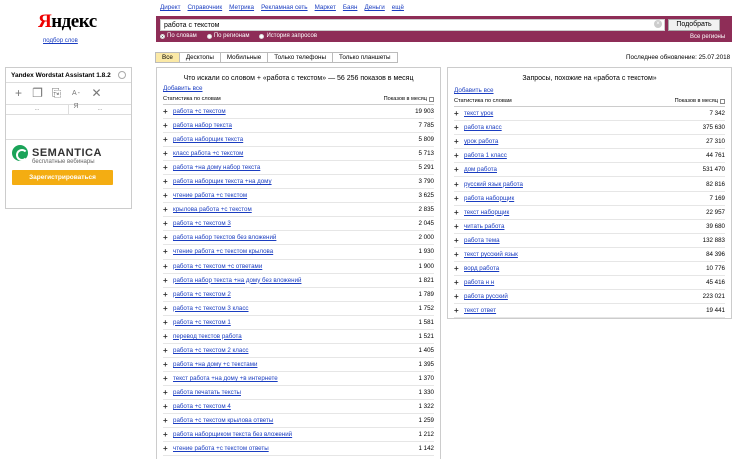 The image size is (750, 459). Describe the element at coordinates (284, 7) in the screenshot. I see `nav-link: Рекламная сеть` at that location.